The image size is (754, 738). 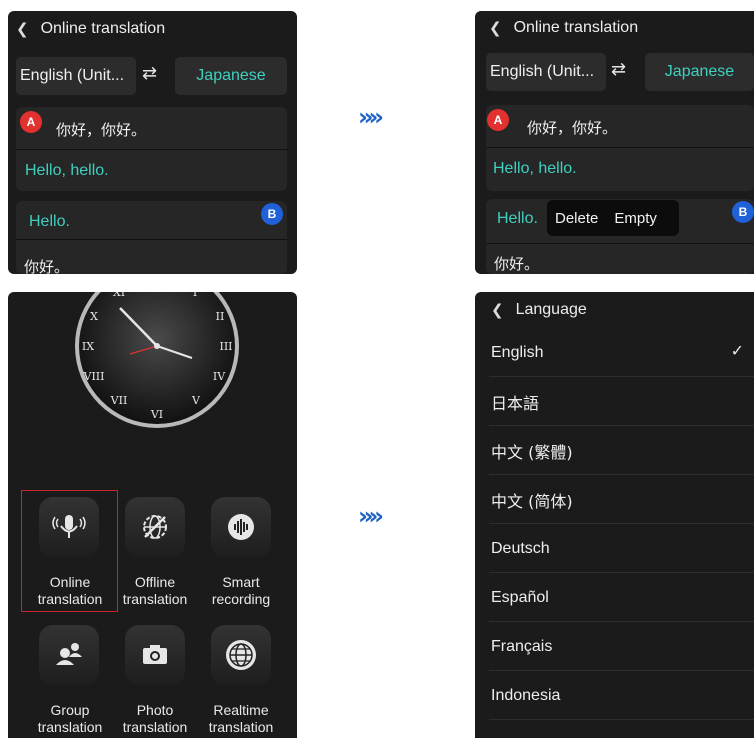 What do you see at coordinates (94, 316) in the screenshot?
I see `svg-text: X` at bounding box center [94, 316].